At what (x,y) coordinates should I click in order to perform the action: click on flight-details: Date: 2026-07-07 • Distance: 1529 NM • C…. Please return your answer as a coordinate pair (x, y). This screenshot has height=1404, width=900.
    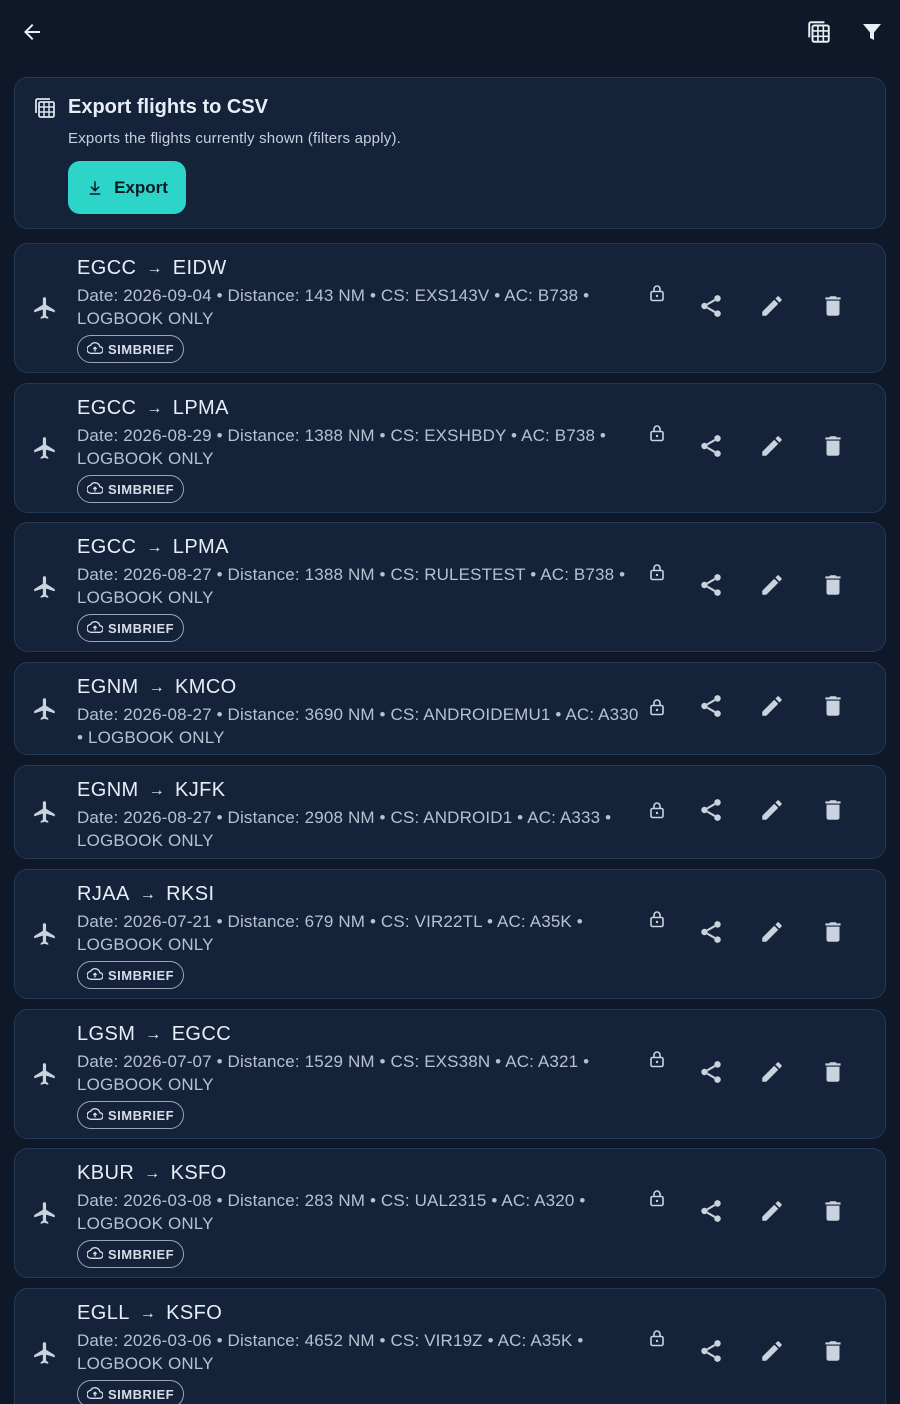
    Looking at the image, I should click on (333, 1073).